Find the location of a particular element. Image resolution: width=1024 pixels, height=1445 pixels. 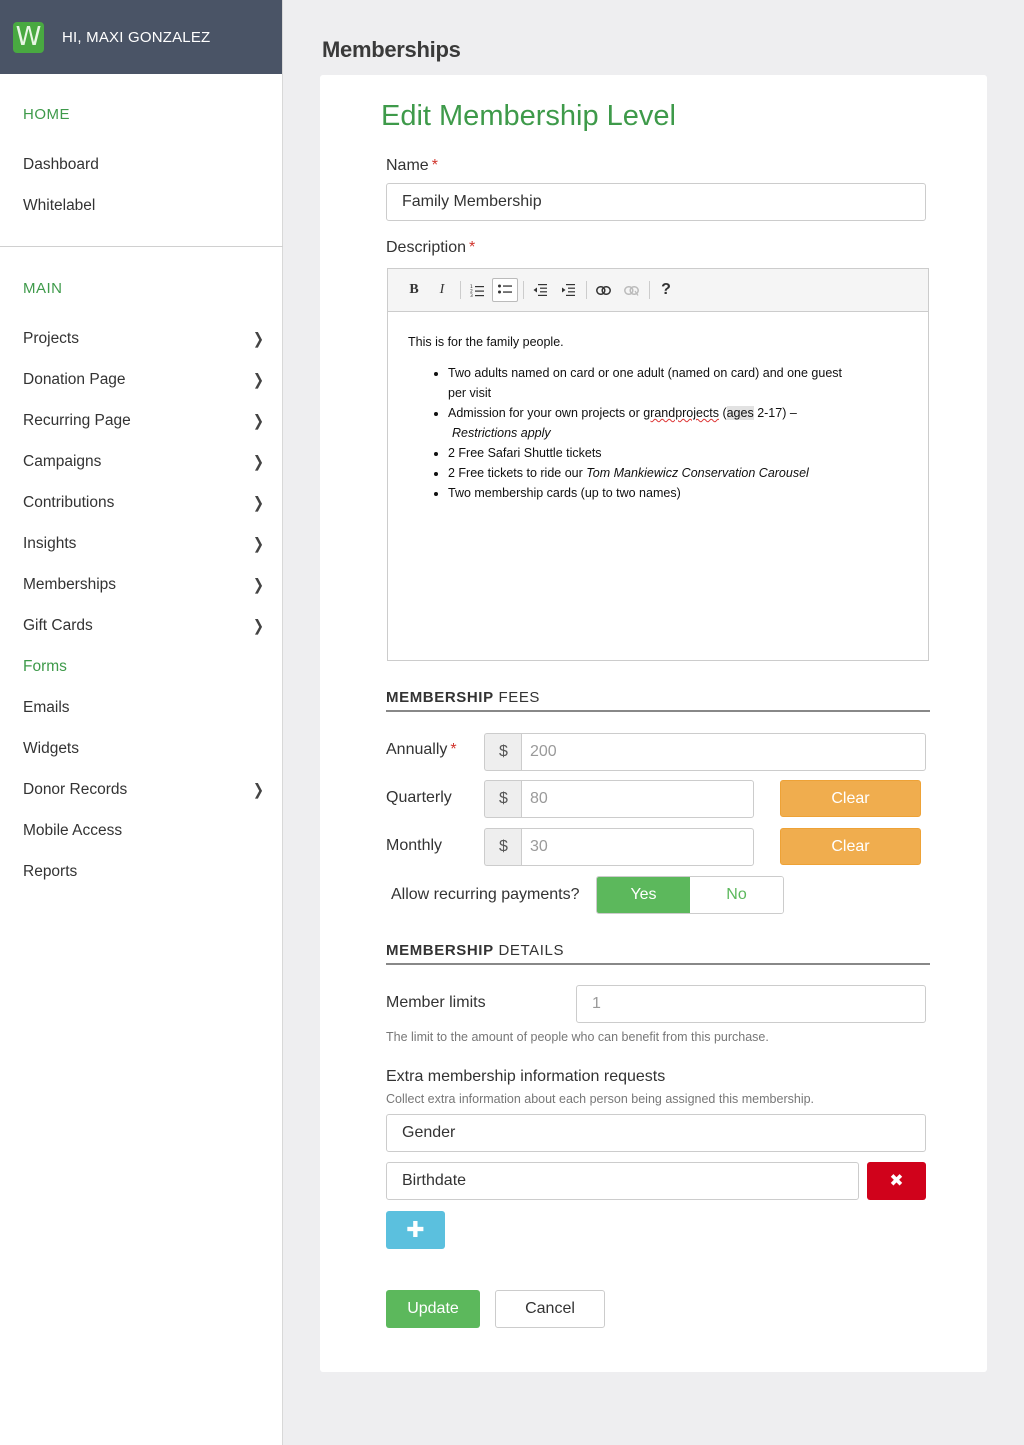

editor-toolbar: B I 123 ? is located at coordinates (658, 290).